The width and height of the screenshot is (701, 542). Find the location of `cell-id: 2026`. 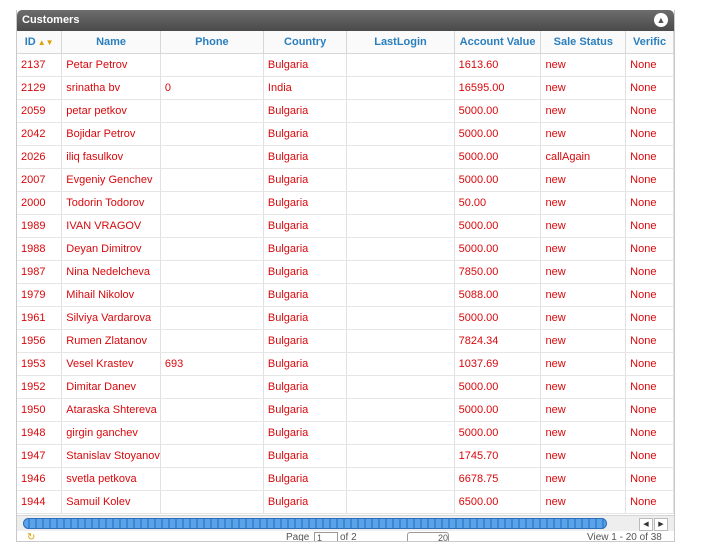

cell-id: 2026 is located at coordinates (40, 157).